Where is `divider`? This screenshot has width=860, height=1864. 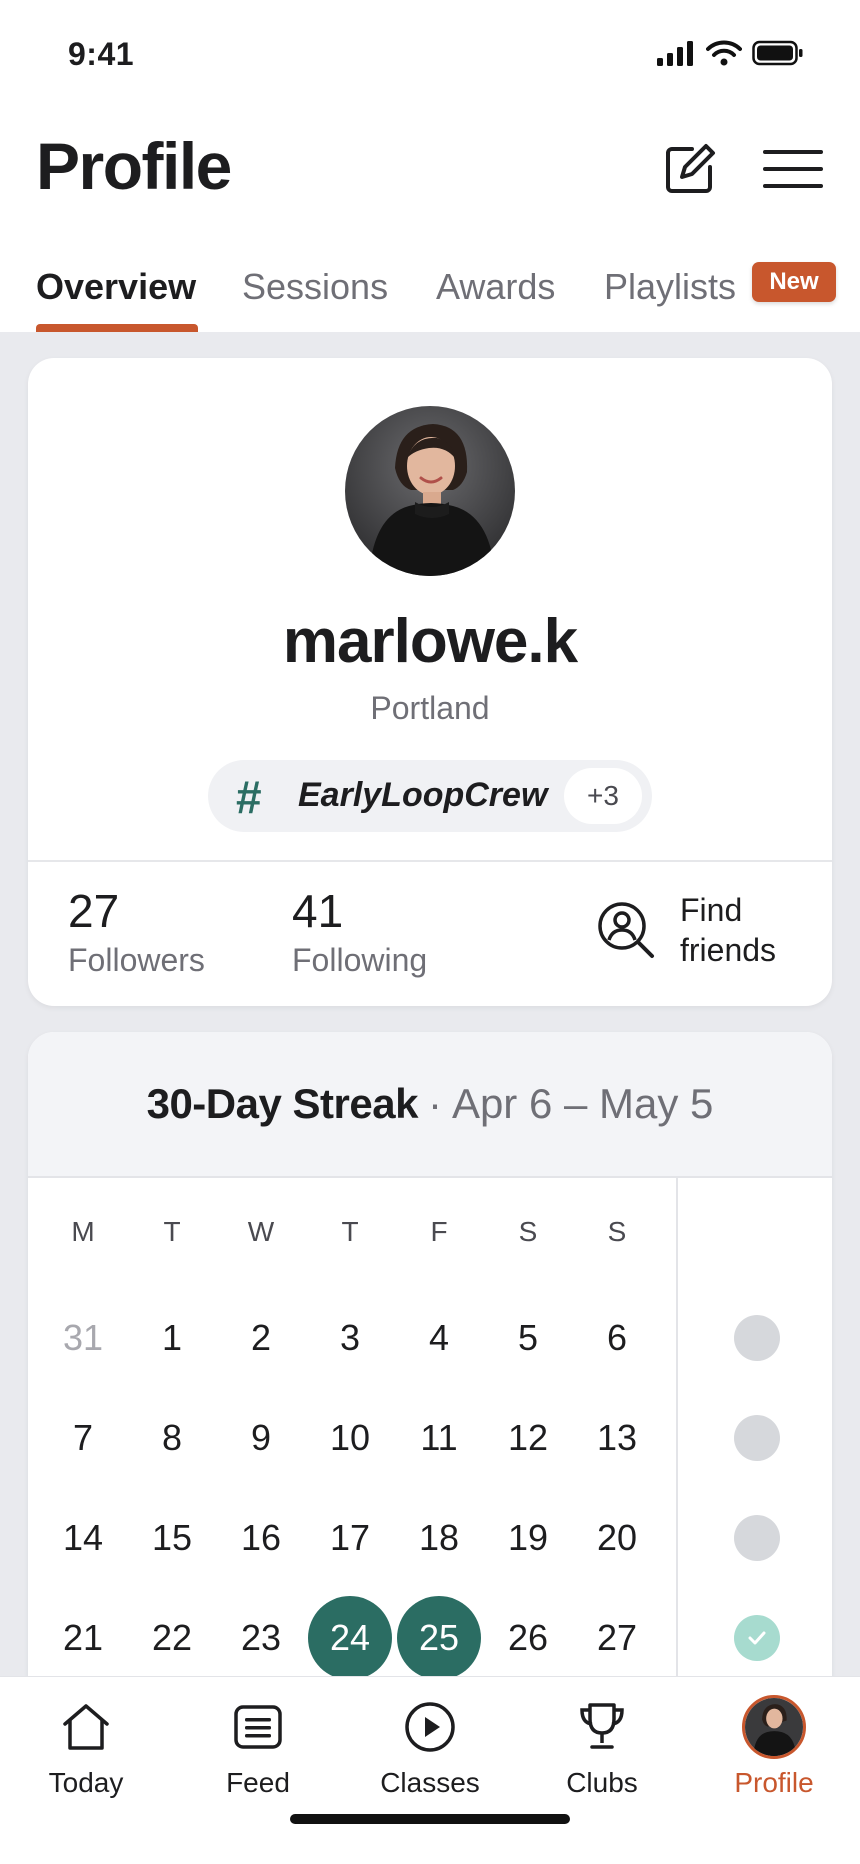
divider is located at coordinates (430, 861).